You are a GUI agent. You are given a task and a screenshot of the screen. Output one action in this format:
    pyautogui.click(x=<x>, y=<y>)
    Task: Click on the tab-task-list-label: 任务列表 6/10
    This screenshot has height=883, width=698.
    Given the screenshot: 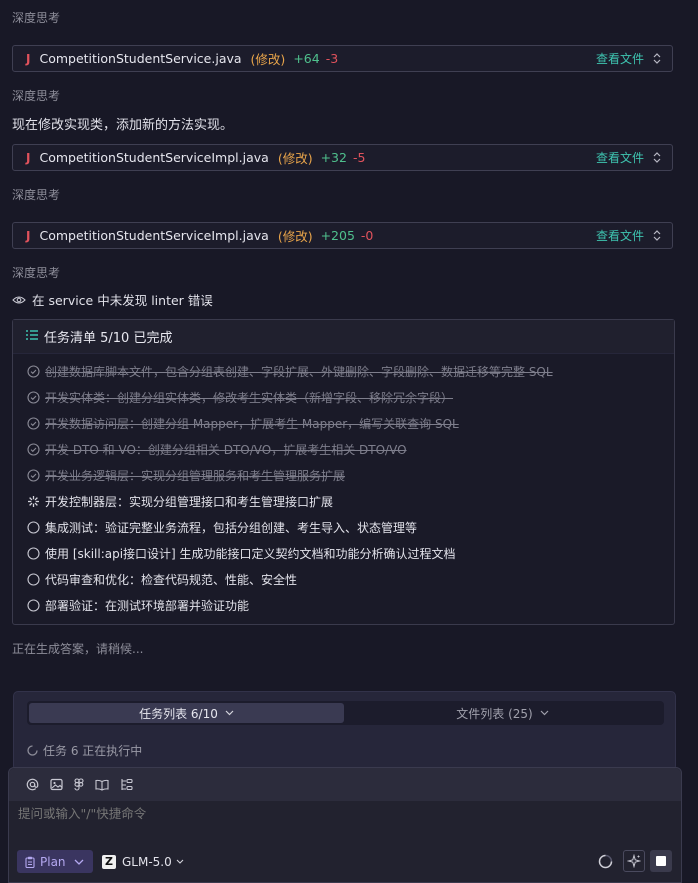 What is the action you would take?
    pyautogui.click(x=178, y=713)
    